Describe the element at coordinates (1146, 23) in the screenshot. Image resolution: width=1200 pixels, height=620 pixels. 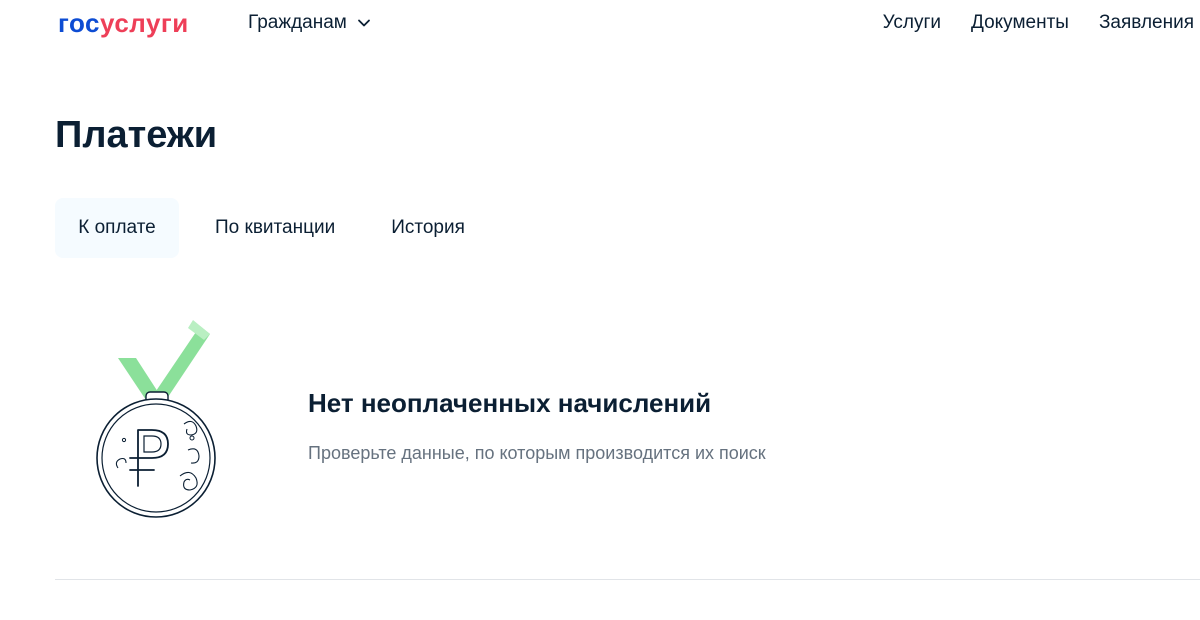
I see `nav-link-applications: Заявления` at that location.